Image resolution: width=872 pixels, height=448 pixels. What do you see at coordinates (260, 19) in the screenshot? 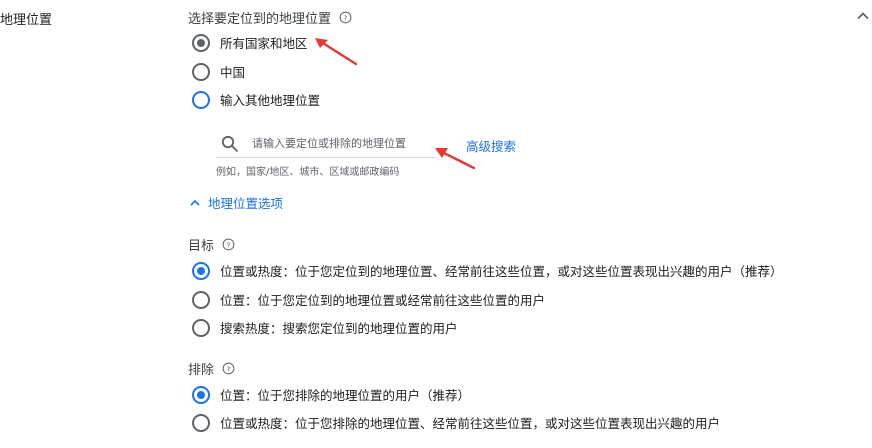
I see `location-label-text: 选择要定位到的地理位置` at bounding box center [260, 19].